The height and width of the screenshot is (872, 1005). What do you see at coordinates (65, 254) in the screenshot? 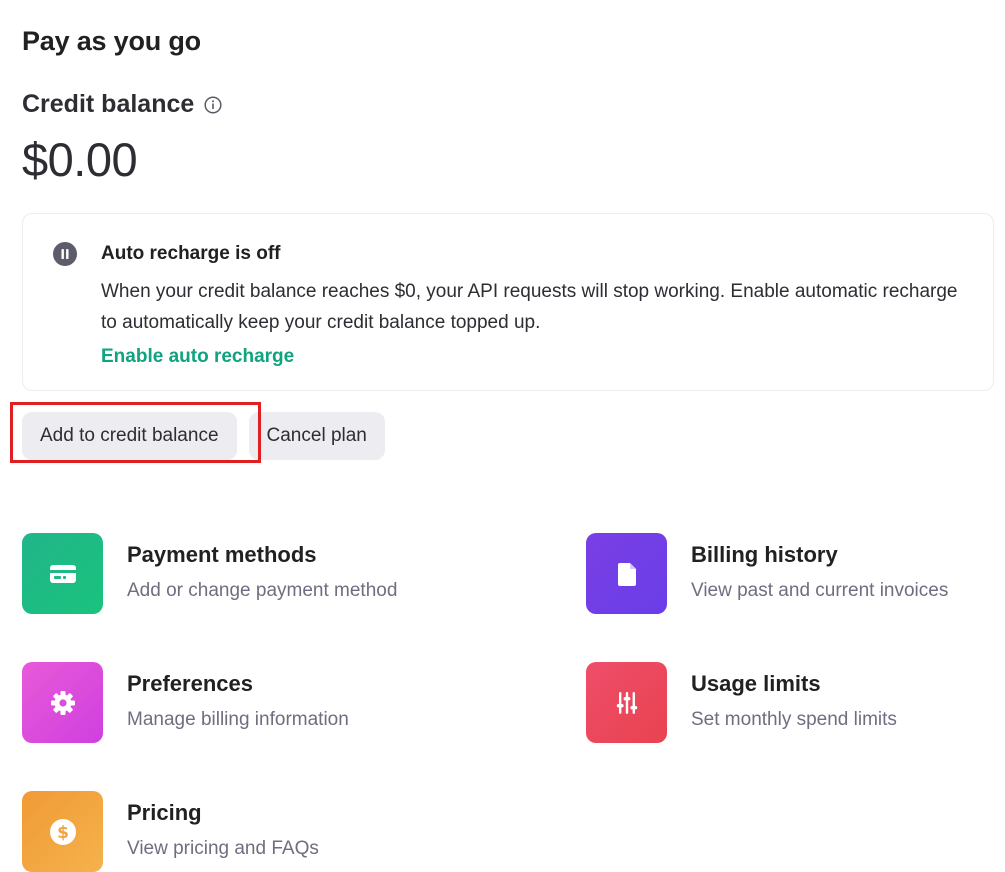
I see `pause-icon` at bounding box center [65, 254].